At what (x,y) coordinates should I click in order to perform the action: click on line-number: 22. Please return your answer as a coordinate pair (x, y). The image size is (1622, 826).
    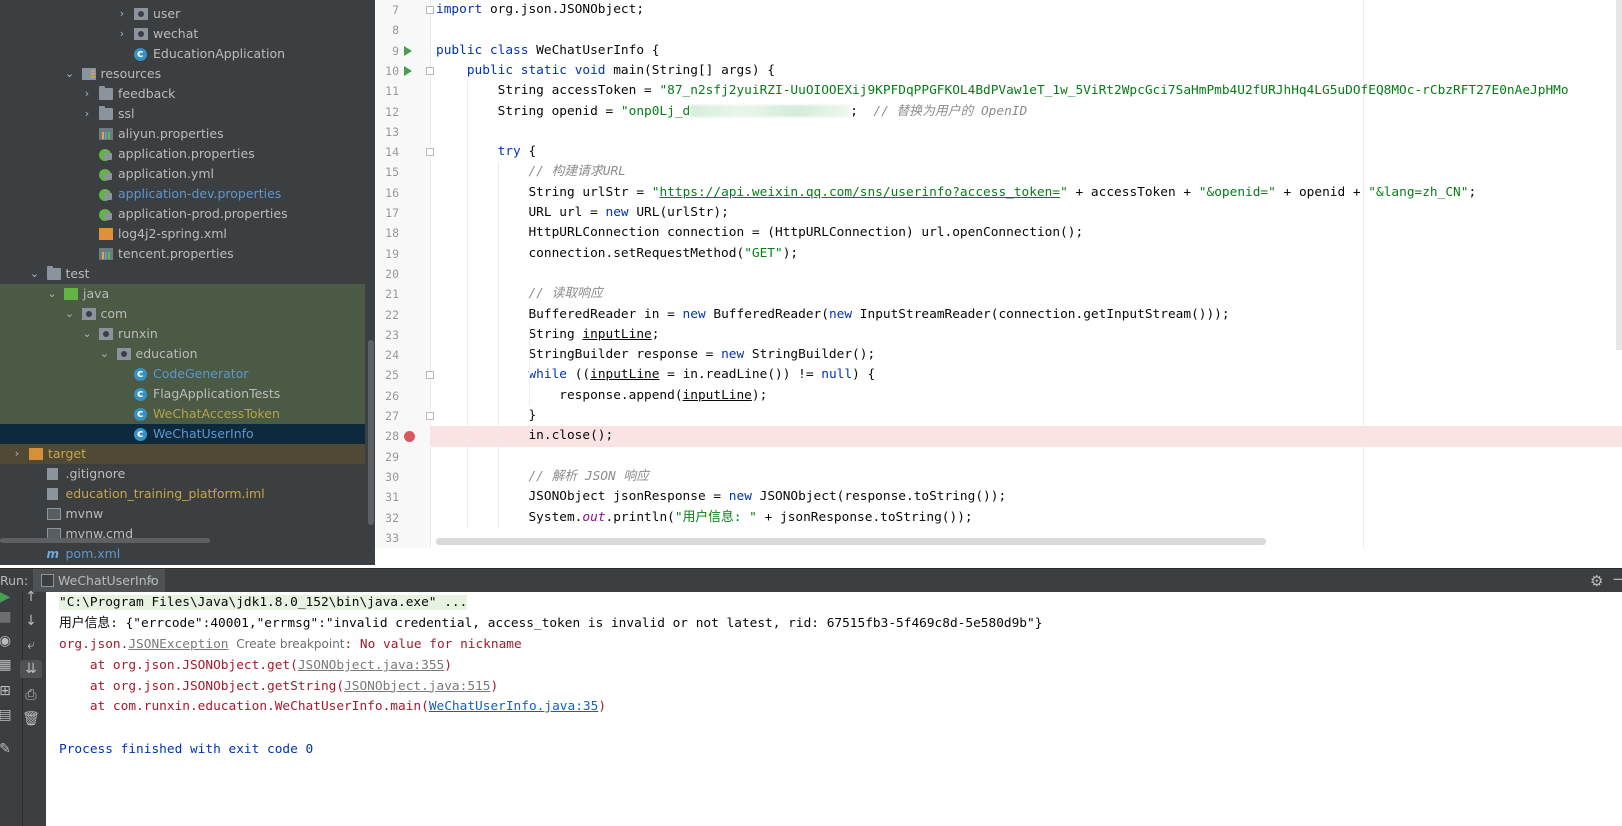
    Looking at the image, I should click on (387, 315).